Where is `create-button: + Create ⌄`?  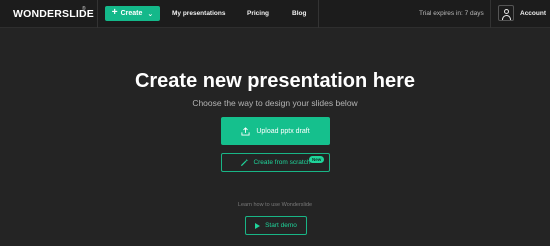 create-button: + Create ⌄ is located at coordinates (132, 13).